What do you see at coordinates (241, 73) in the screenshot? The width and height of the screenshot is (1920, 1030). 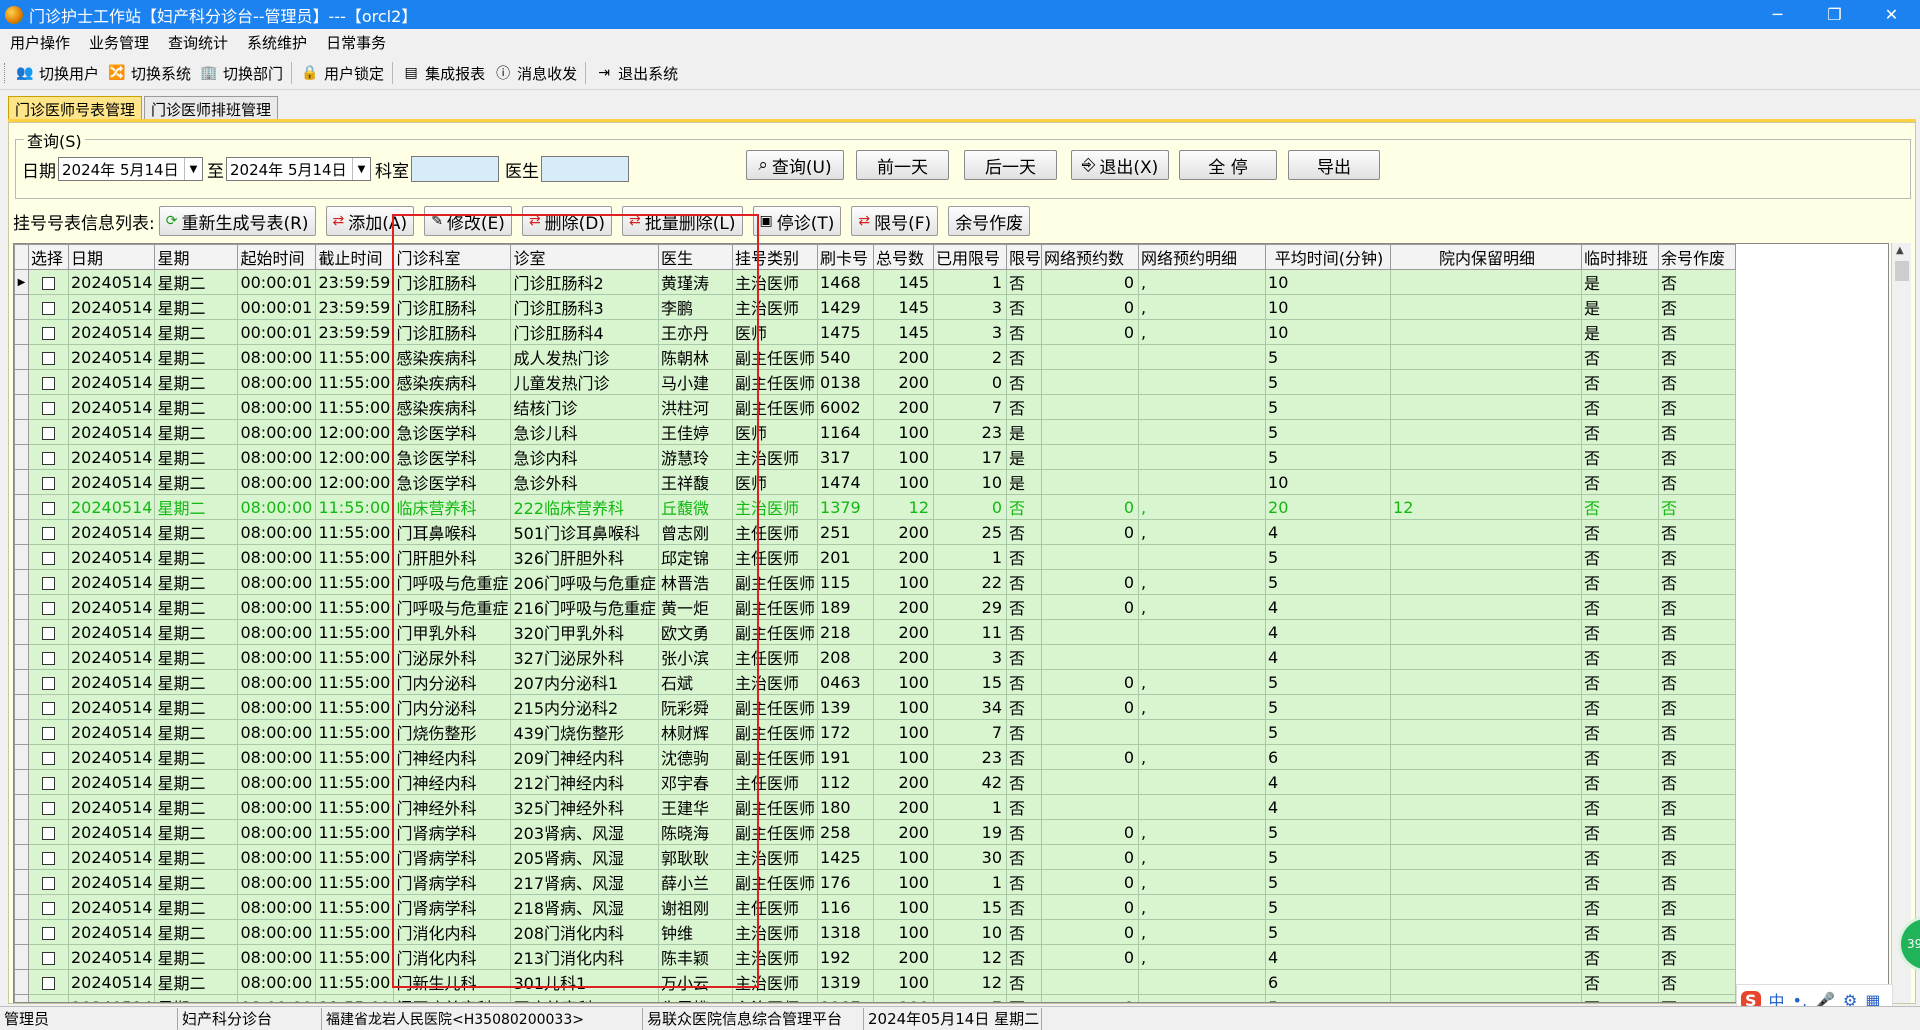 I see `switch-department-button: 🏢 切换部门` at bounding box center [241, 73].